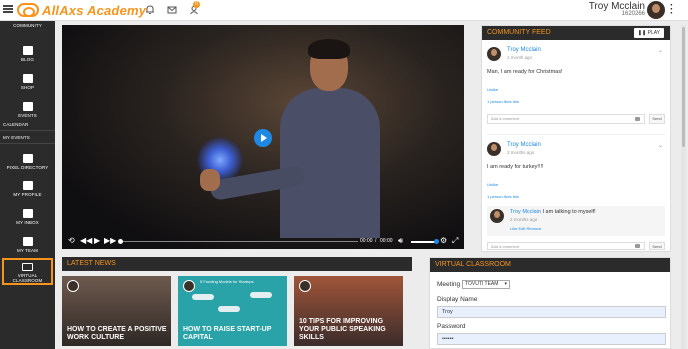  Describe the element at coordinates (120, 241) in the screenshot. I see `progress-handle` at that location.